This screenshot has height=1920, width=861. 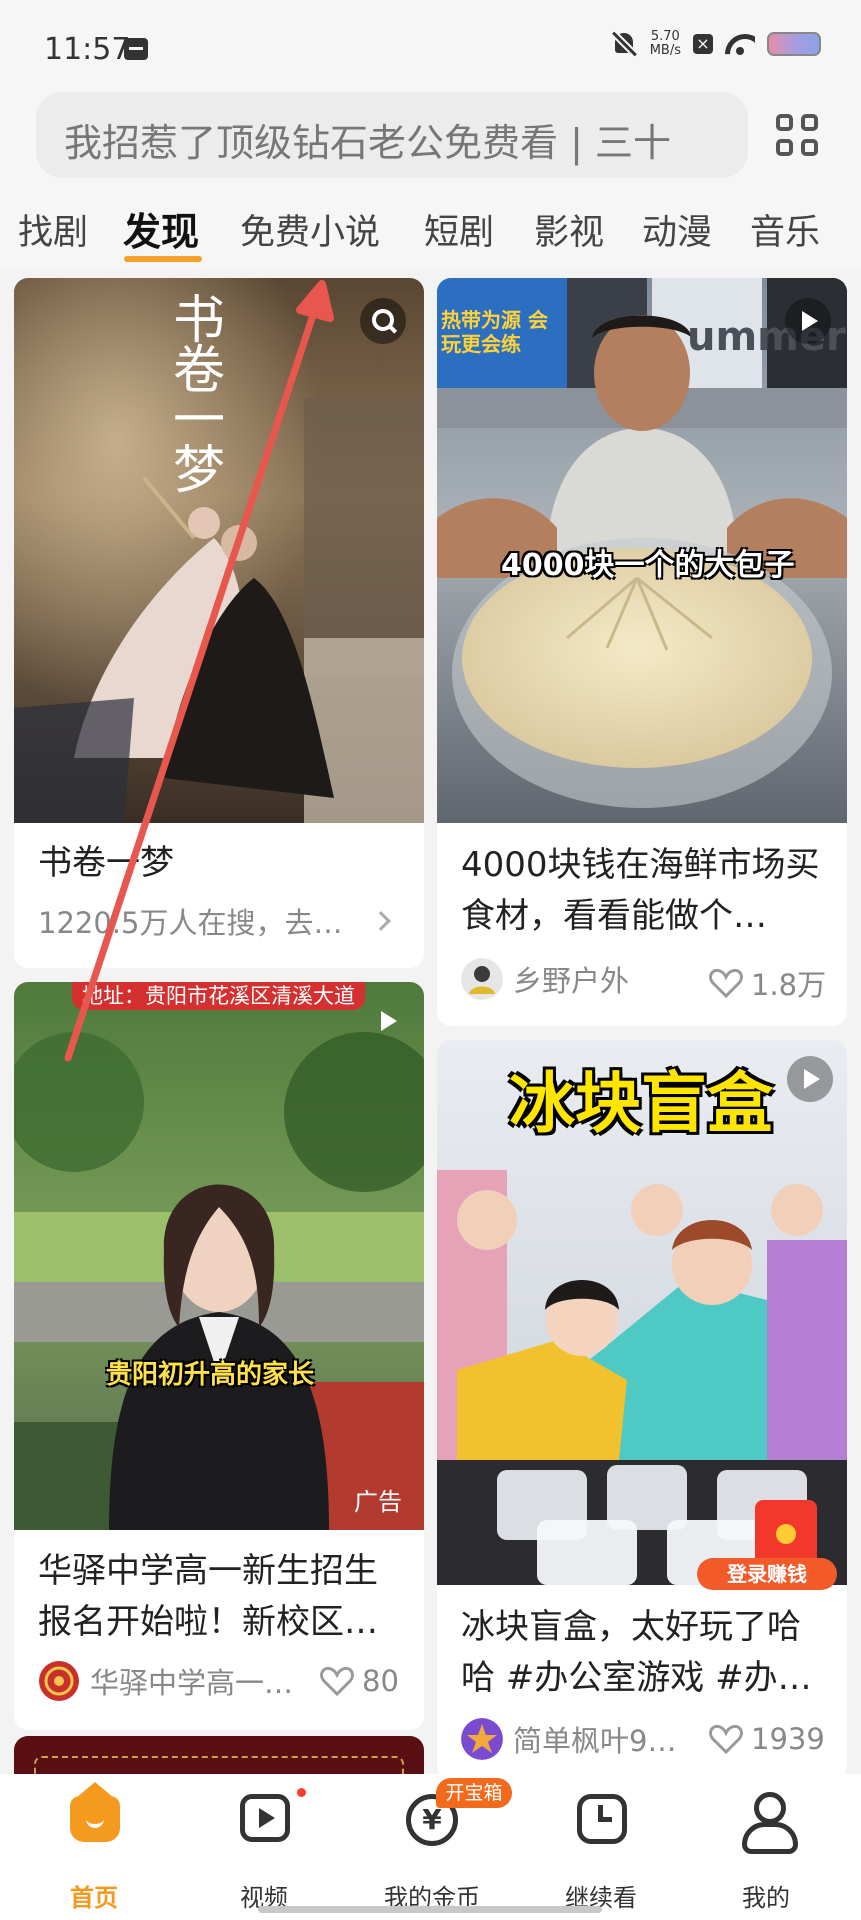 What do you see at coordinates (218, 996) in the screenshot?
I see `ad-address-banner: 地址：贵阳市花溪区清溪大道` at bounding box center [218, 996].